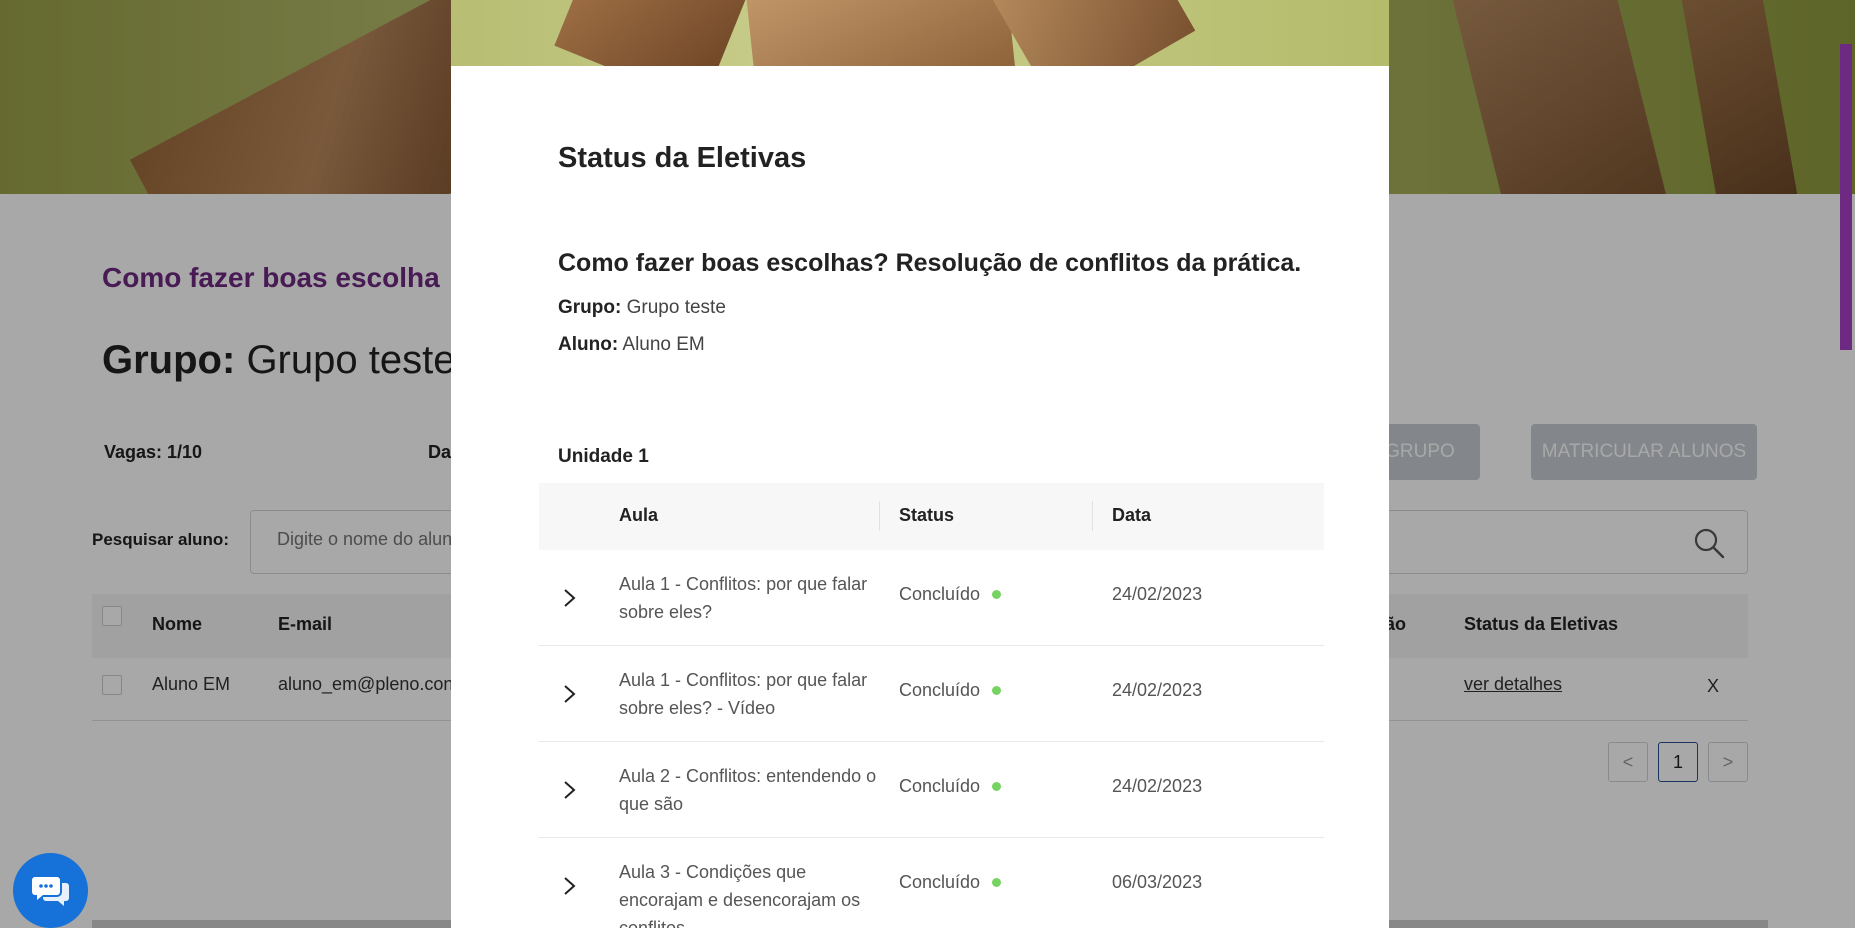 The width and height of the screenshot is (1855, 928). What do you see at coordinates (682, 158) in the screenshot?
I see `modal-title: Status da Eletivas` at bounding box center [682, 158].